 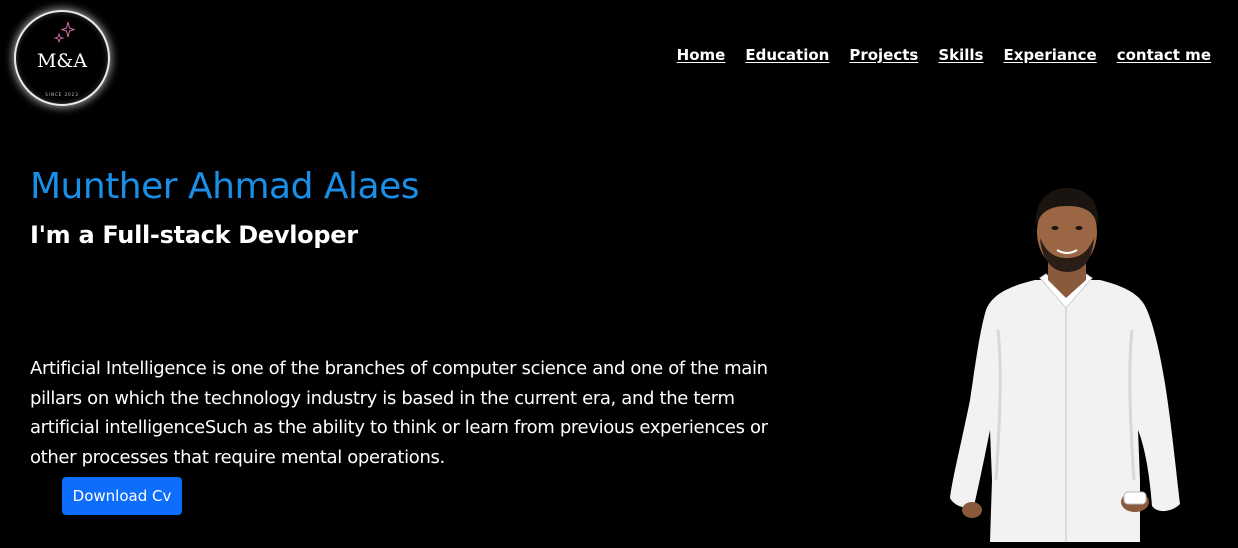 I want to click on nav-link-contact: contact me, so click(x=1164, y=55).